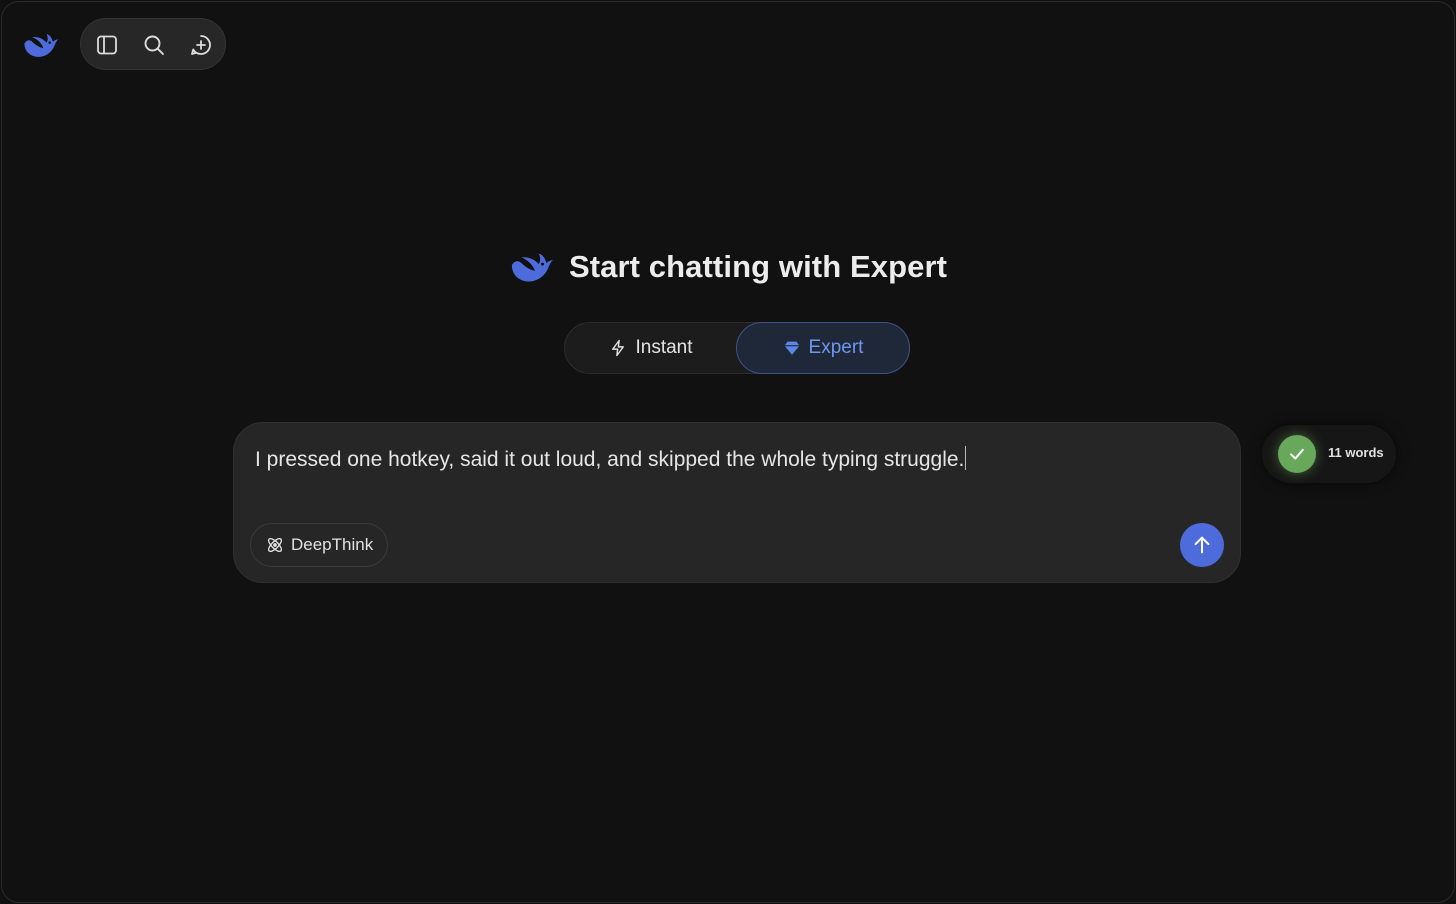 This screenshot has width=1456, height=904. I want to click on diamond-icon, so click(792, 348).